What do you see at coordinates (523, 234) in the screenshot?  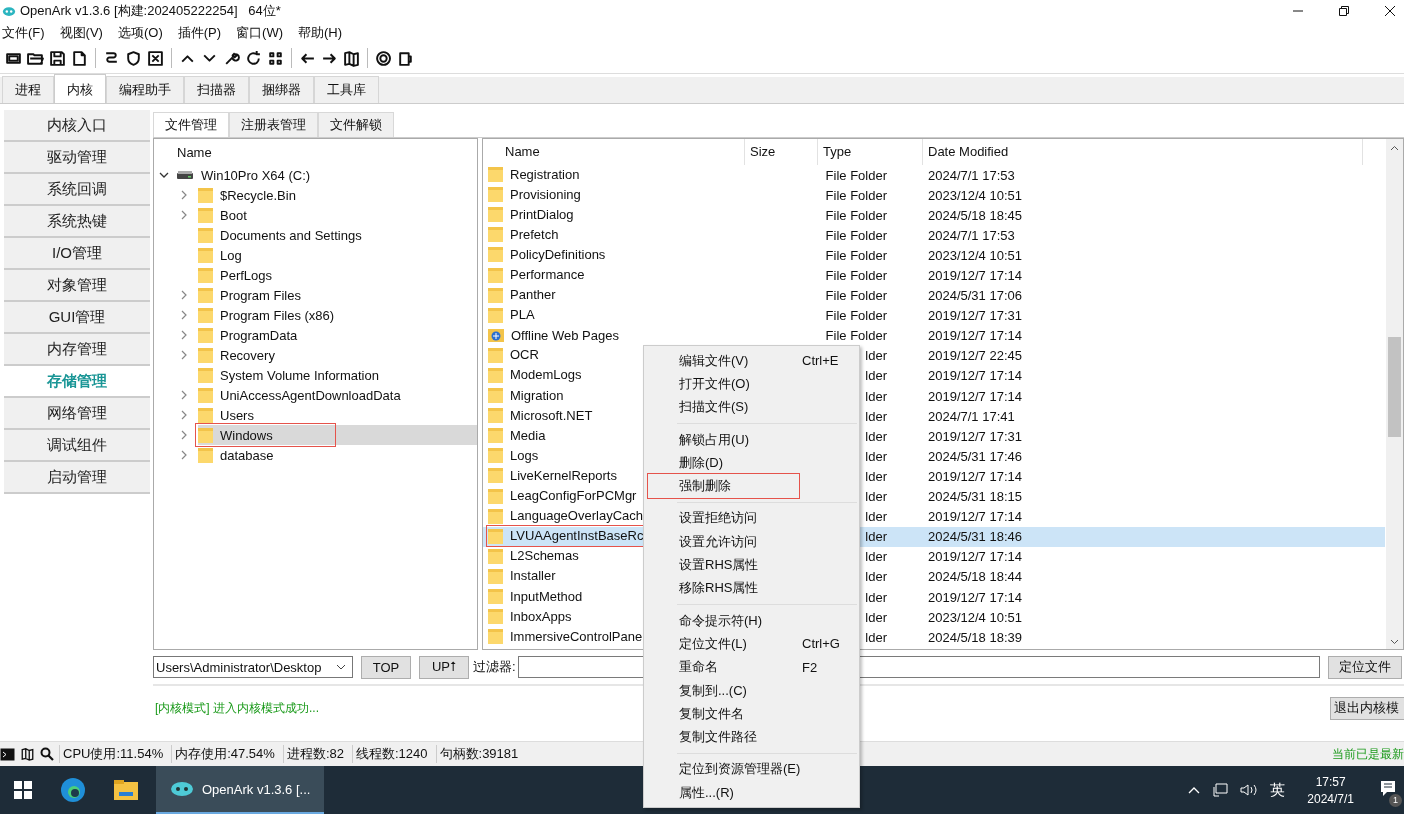 I see `file-name: Prefetch` at bounding box center [523, 234].